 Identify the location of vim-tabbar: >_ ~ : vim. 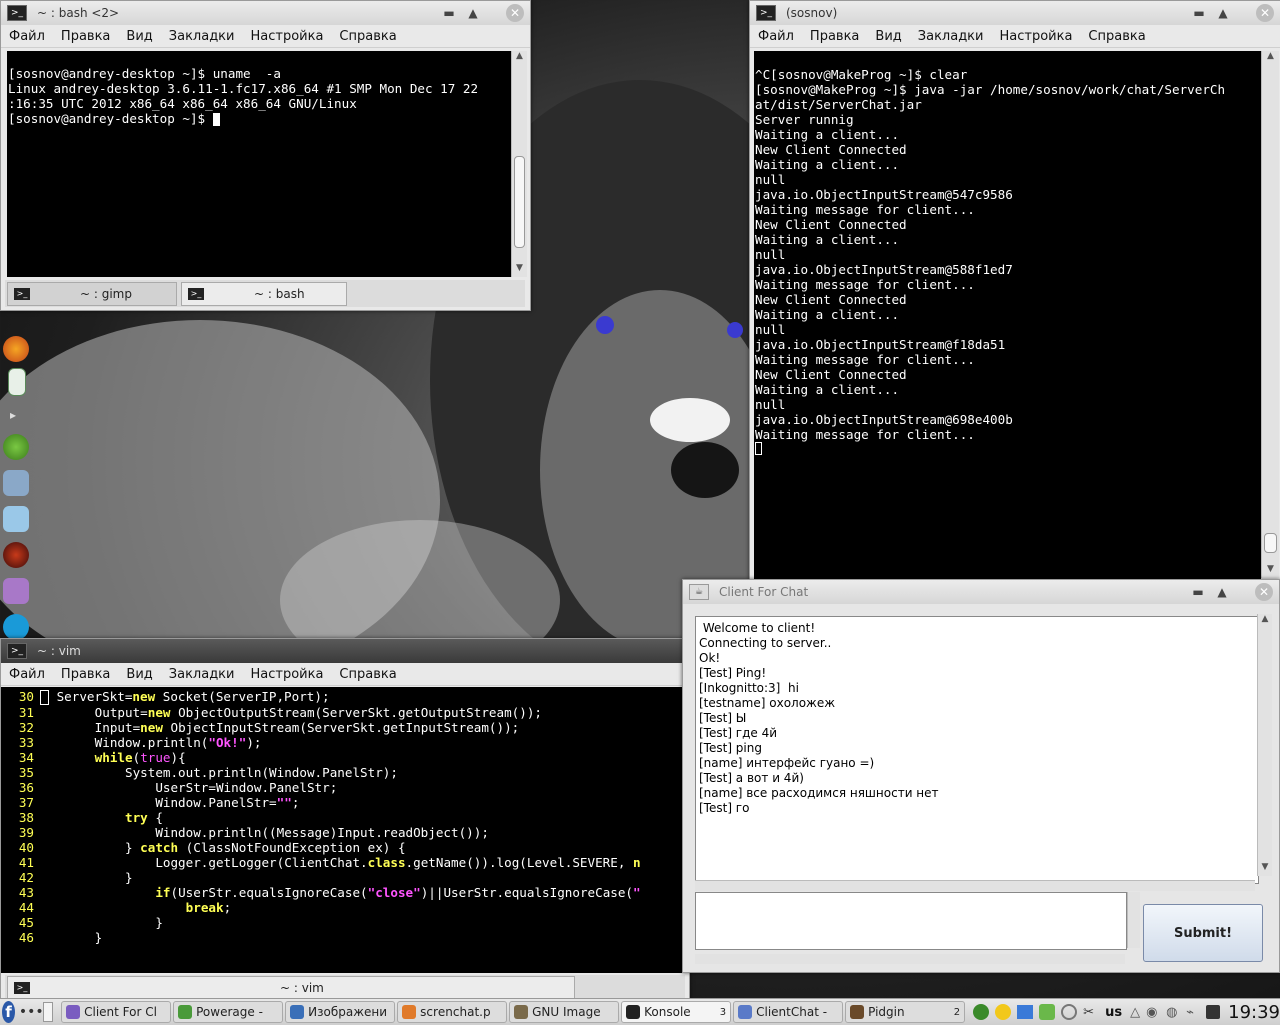
(345, 987).